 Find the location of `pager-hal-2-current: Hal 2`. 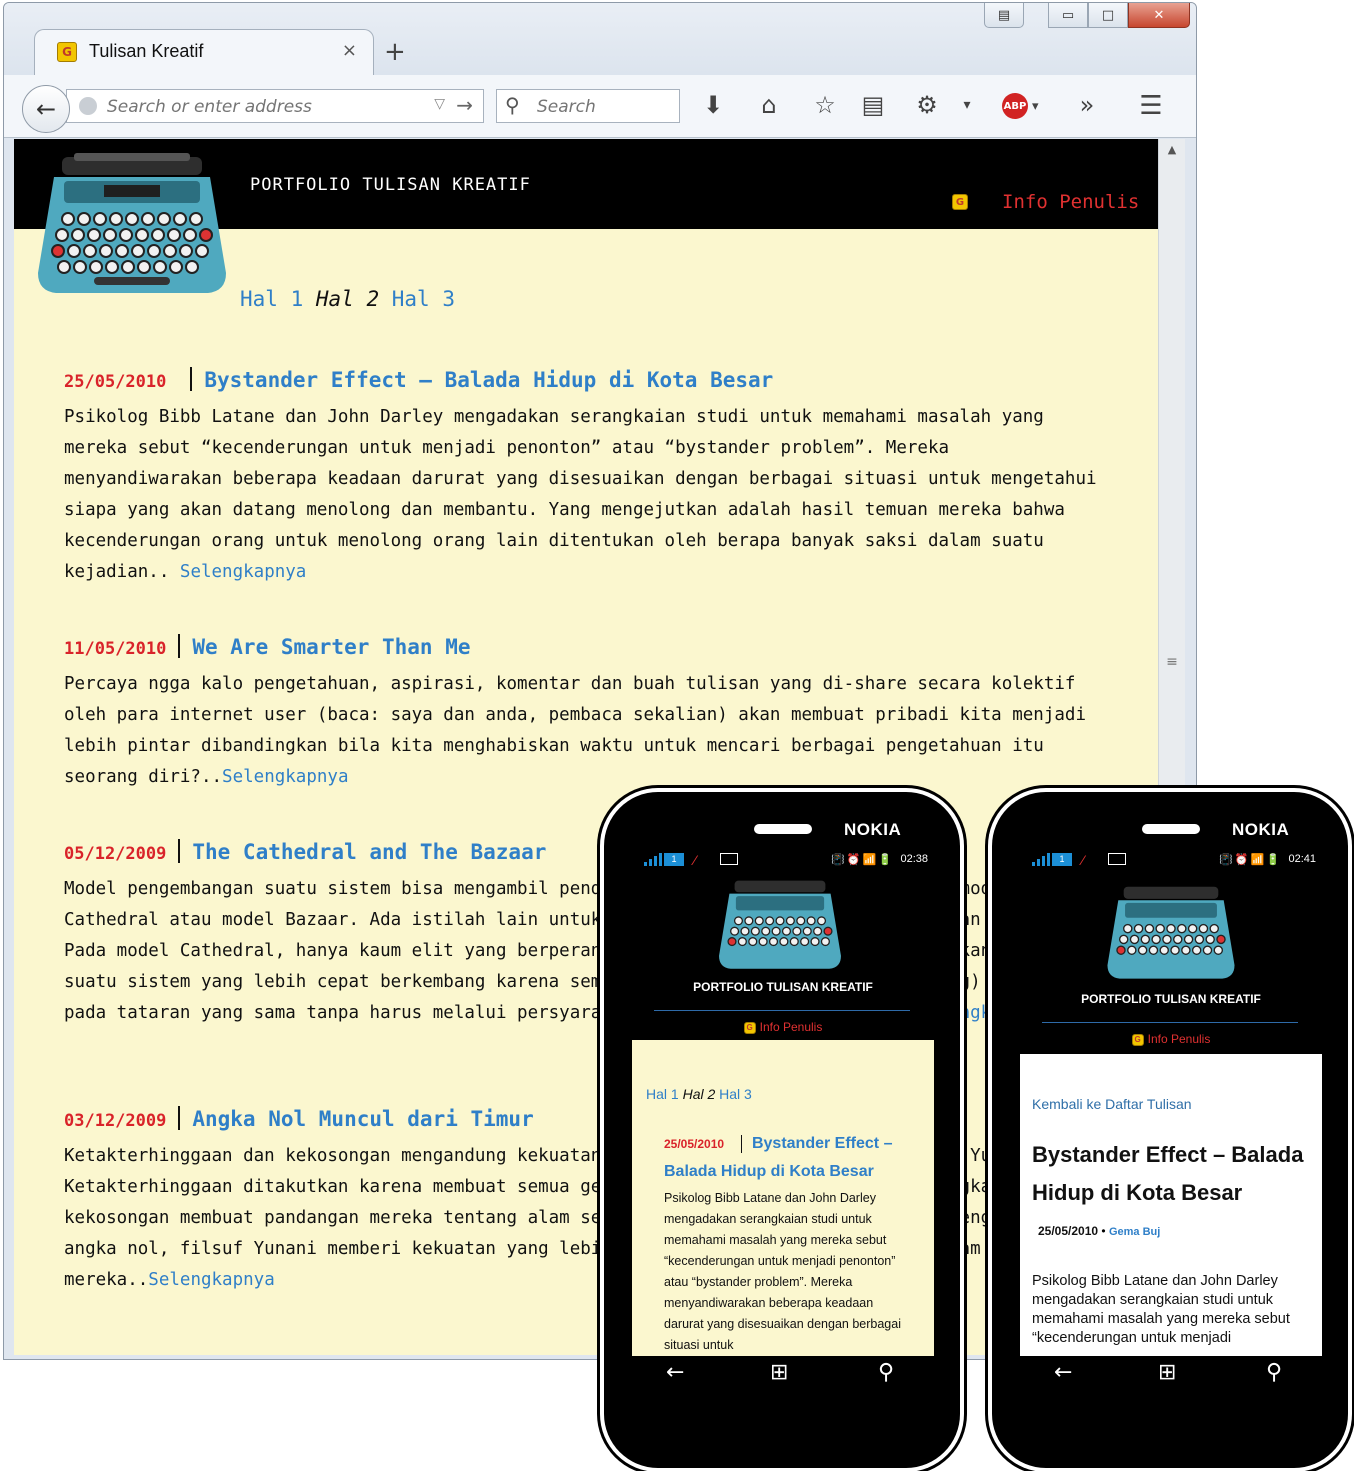

pager-hal-2-current: Hal 2 is located at coordinates (699, 1094).